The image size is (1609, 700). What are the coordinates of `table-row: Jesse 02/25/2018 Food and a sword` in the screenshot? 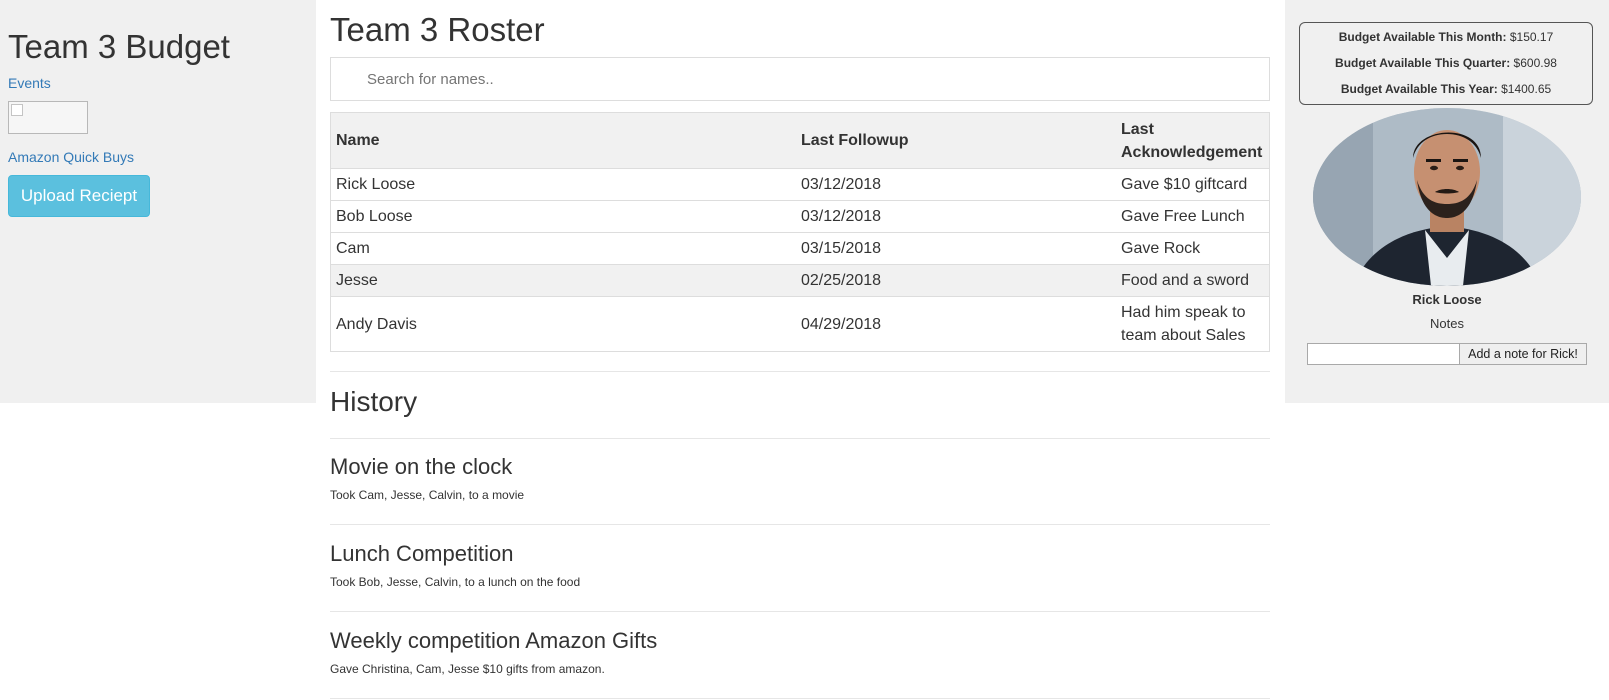 It's located at (800, 280).